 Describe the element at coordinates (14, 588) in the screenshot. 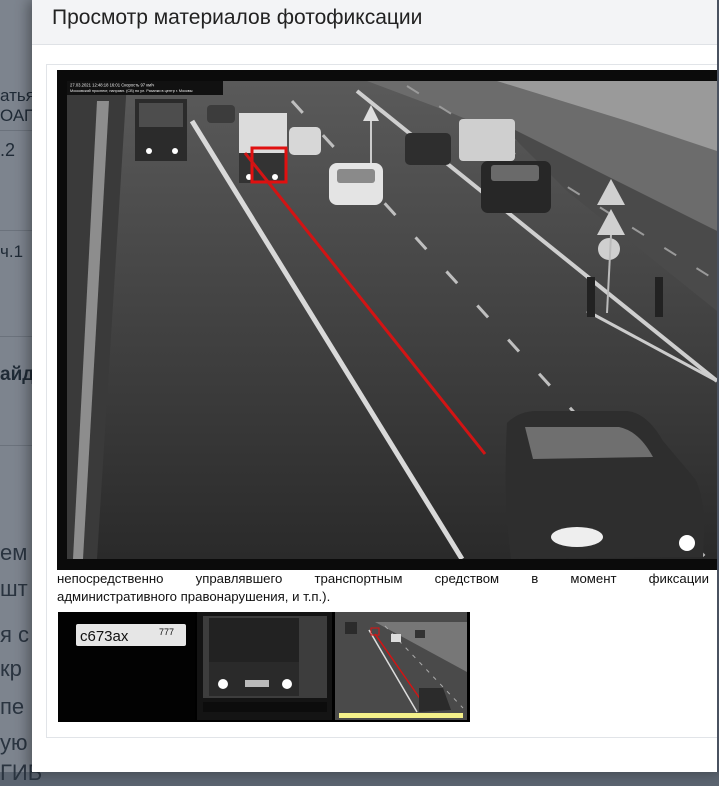

I see `bg-fragment: шт` at that location.